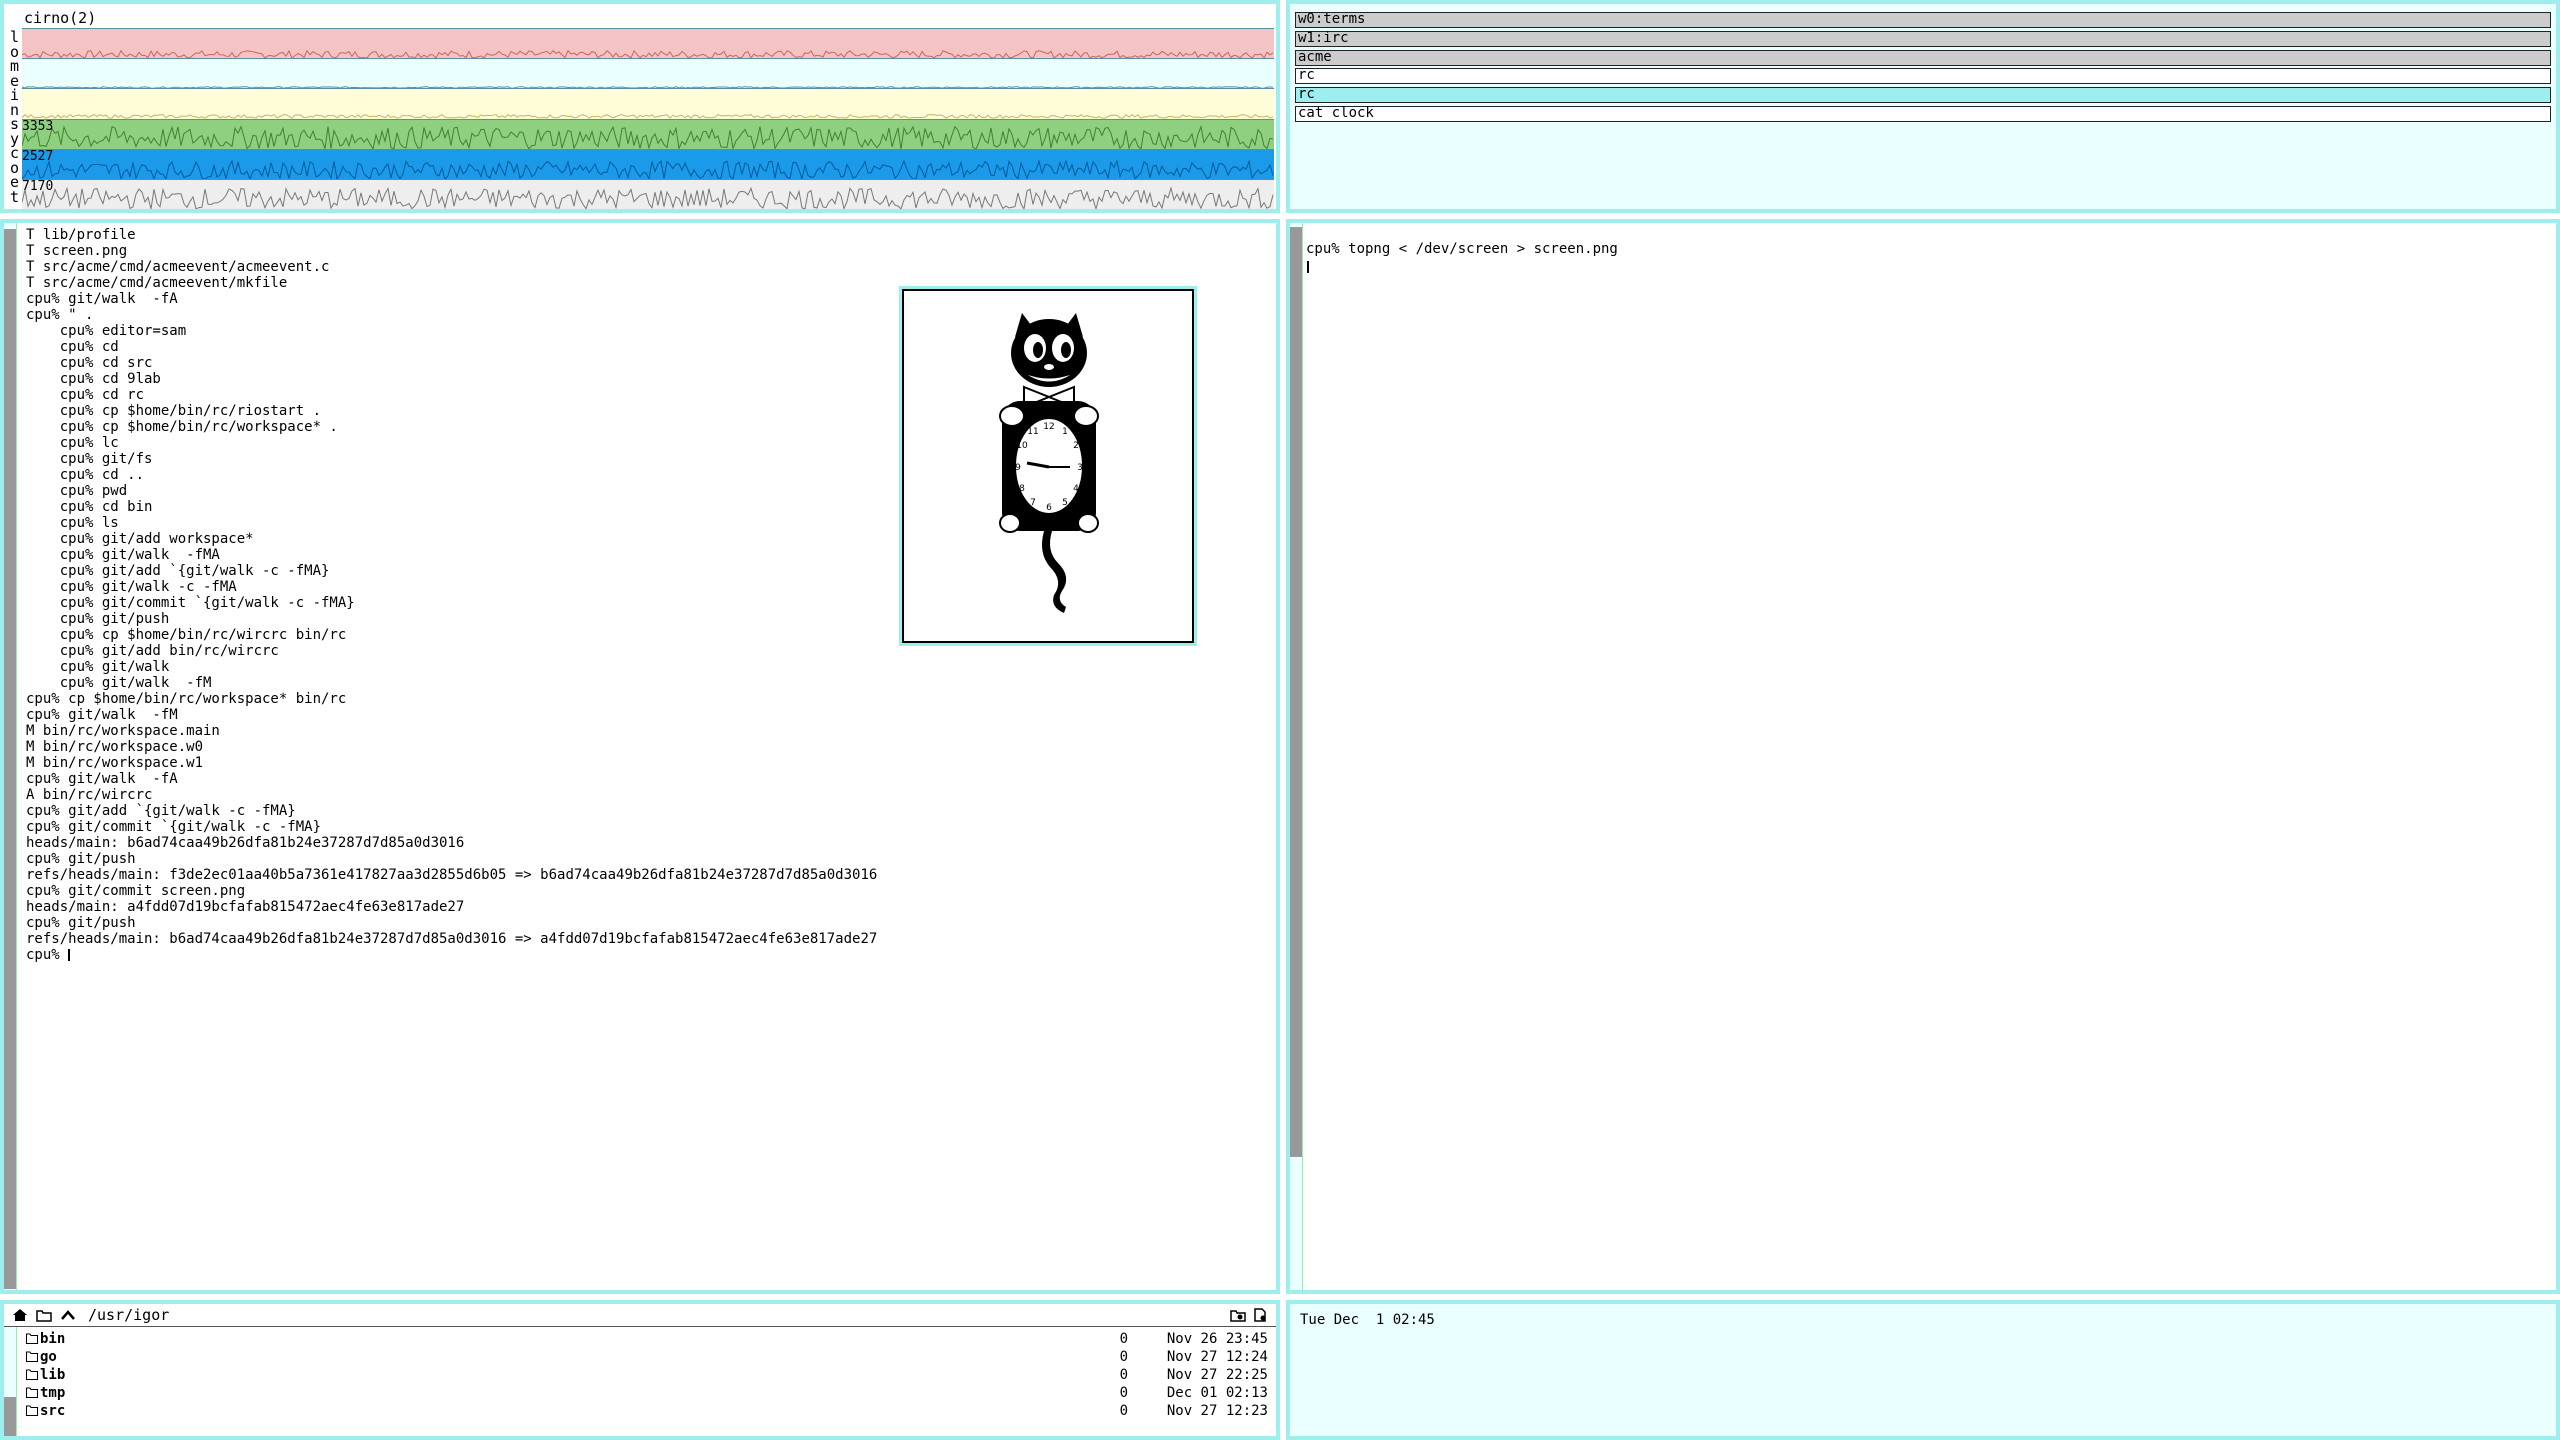 This screenshot has height=1440, width=2560. I want to click on file-row: go 0 Nov 27 12:24, so click(647, 1357).